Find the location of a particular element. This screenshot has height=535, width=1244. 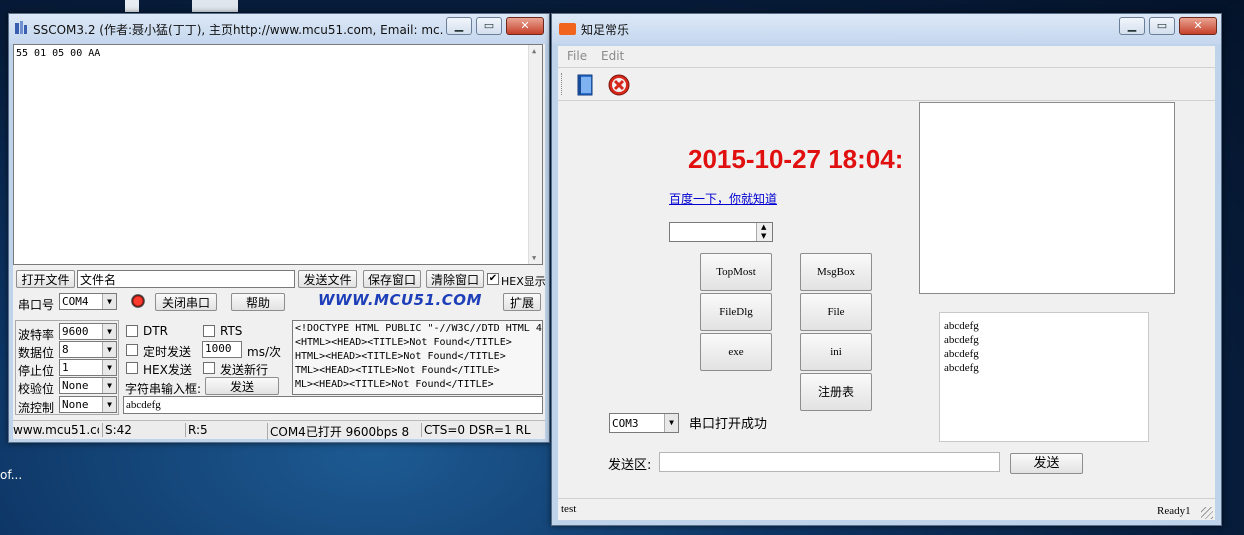

status-url: www.mcu51.cor is located at coordinates (56, 430).